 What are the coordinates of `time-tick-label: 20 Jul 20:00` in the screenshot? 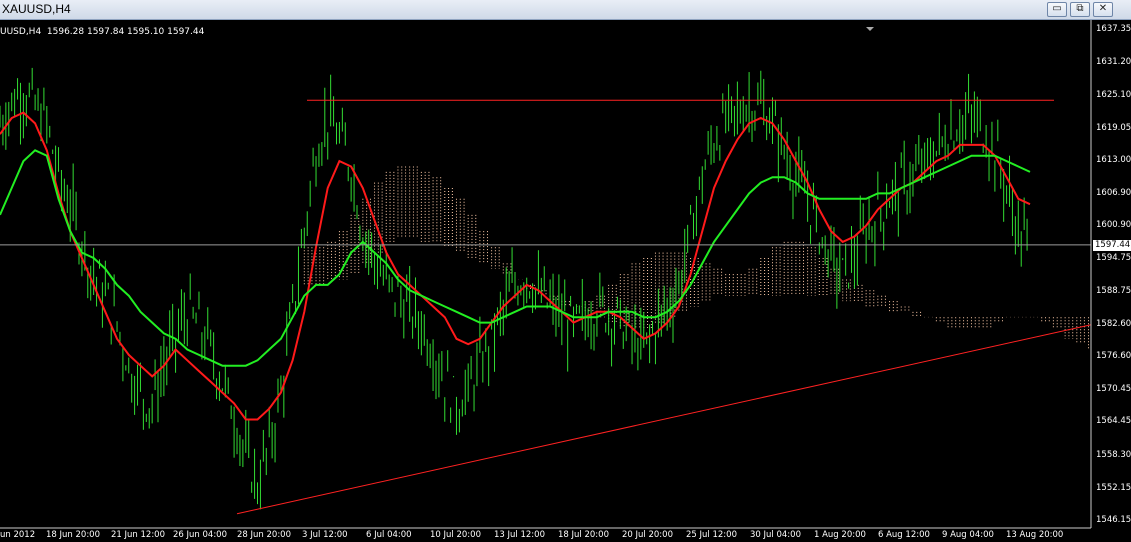 It's located at (647, 535).